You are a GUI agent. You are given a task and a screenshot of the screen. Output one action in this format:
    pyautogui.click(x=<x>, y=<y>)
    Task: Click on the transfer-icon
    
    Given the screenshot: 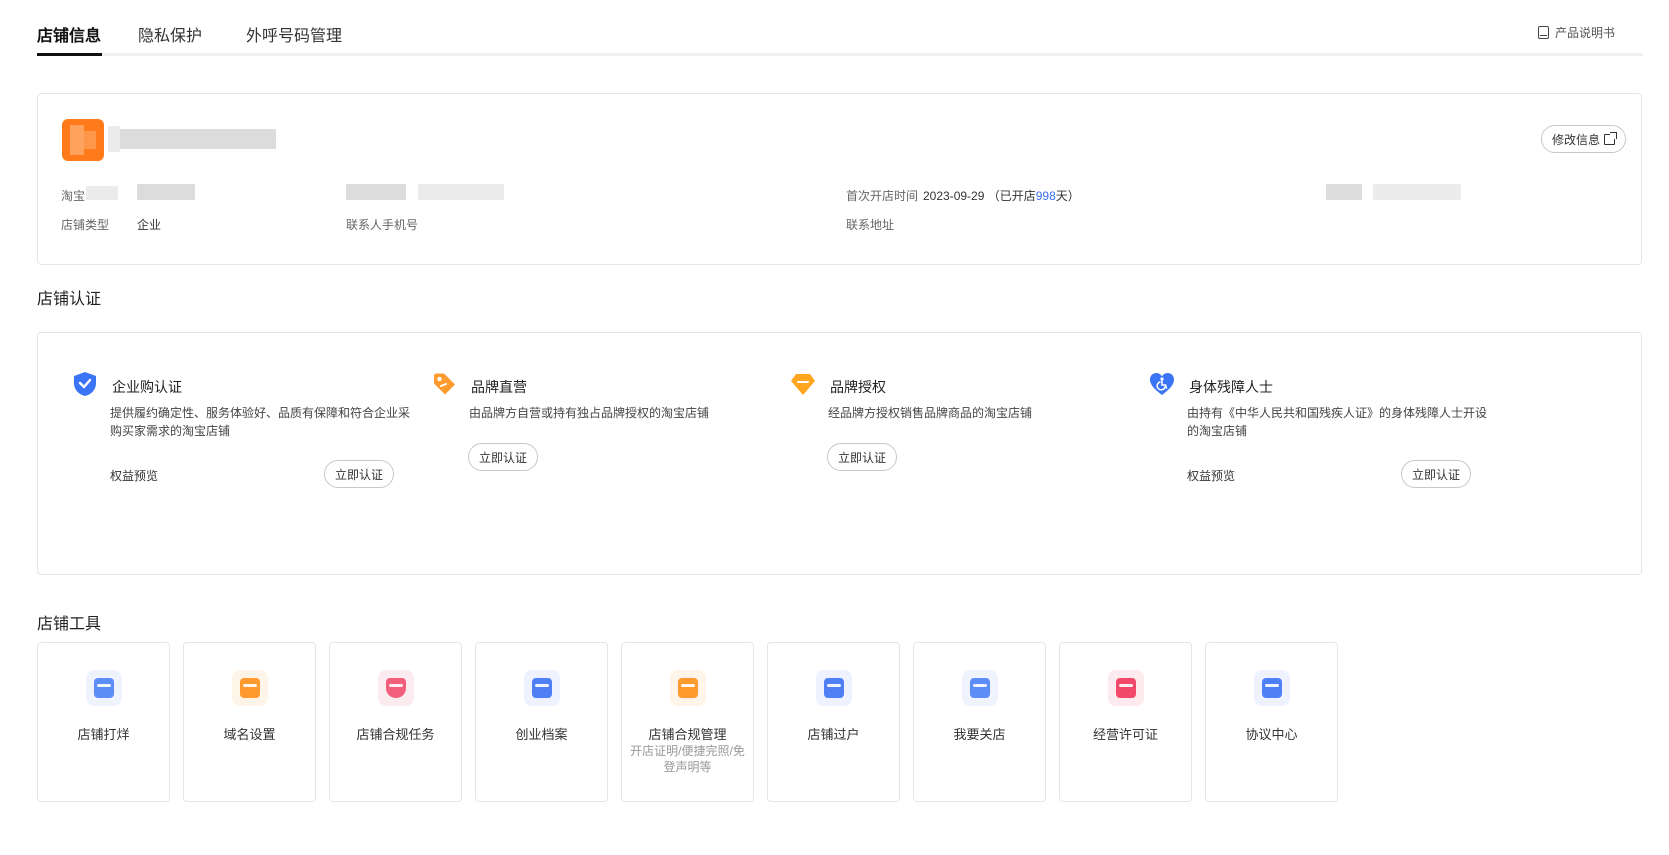 What is the action you would take?
    pyautogui.click(x=834, y=688)
    